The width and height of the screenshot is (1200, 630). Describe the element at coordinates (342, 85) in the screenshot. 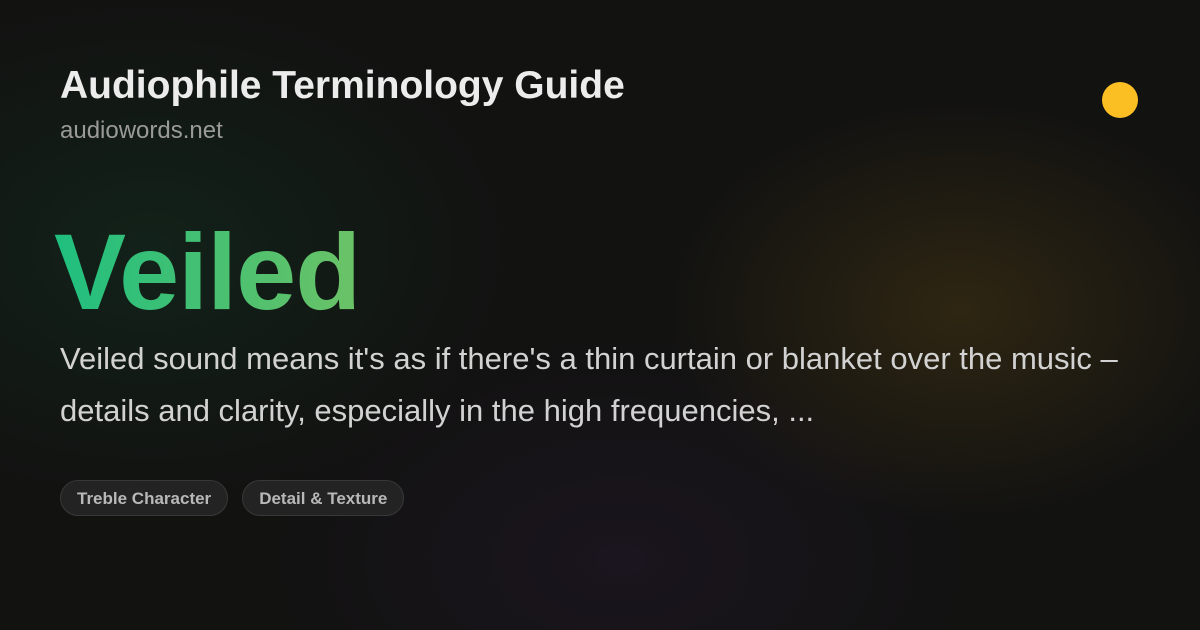

I see `site-title: Audiophile Terminology Guide` at that location.